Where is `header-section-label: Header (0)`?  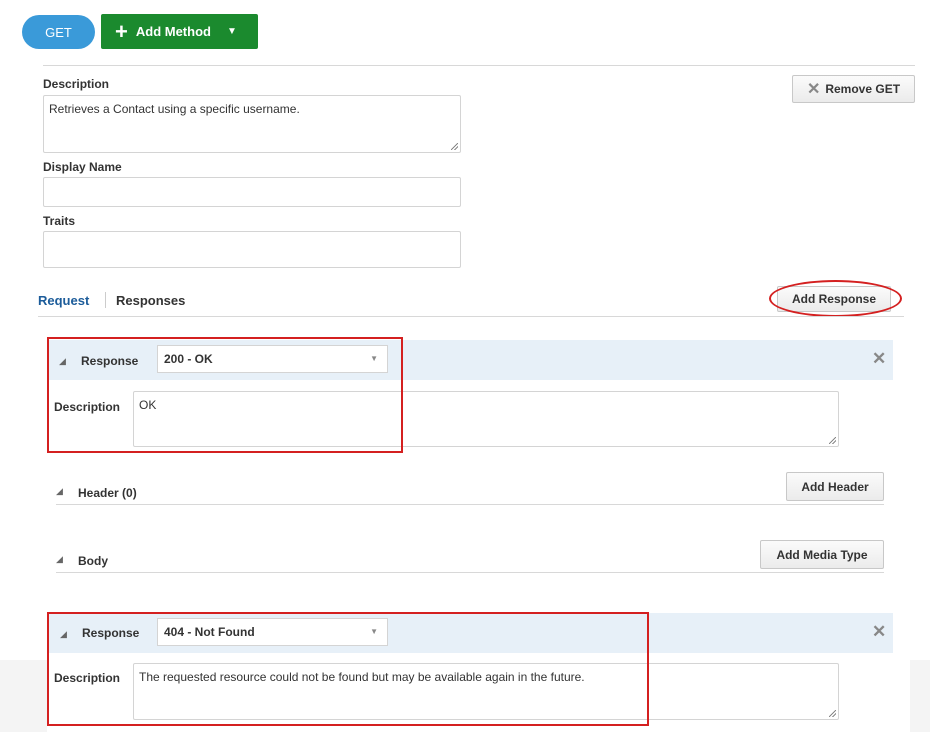
header-section-label: Header (0) is located at coordinates (107, 493).